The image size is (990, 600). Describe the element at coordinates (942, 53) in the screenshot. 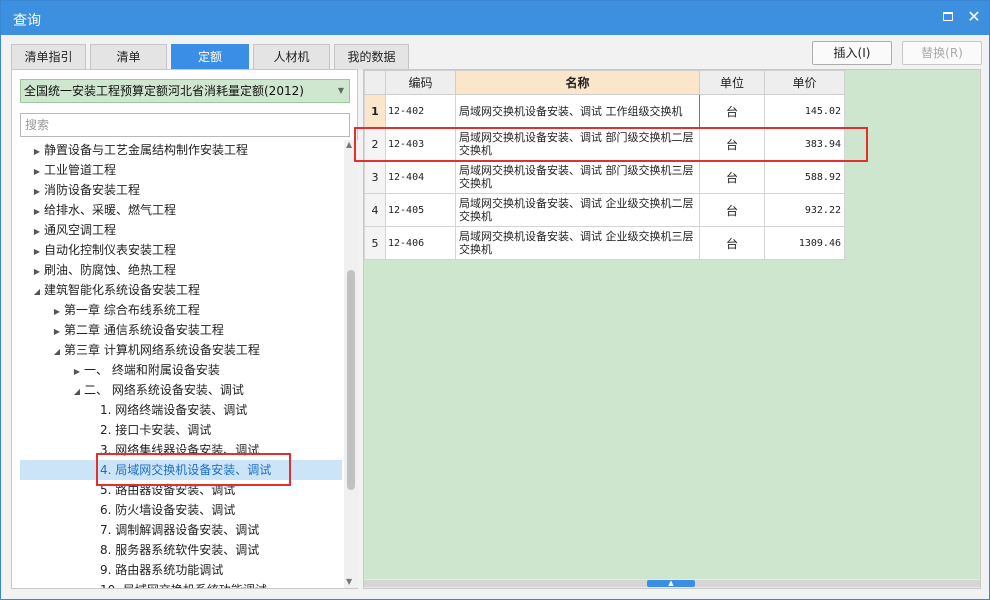

I see `replace-button: 替换(R)` at that location.